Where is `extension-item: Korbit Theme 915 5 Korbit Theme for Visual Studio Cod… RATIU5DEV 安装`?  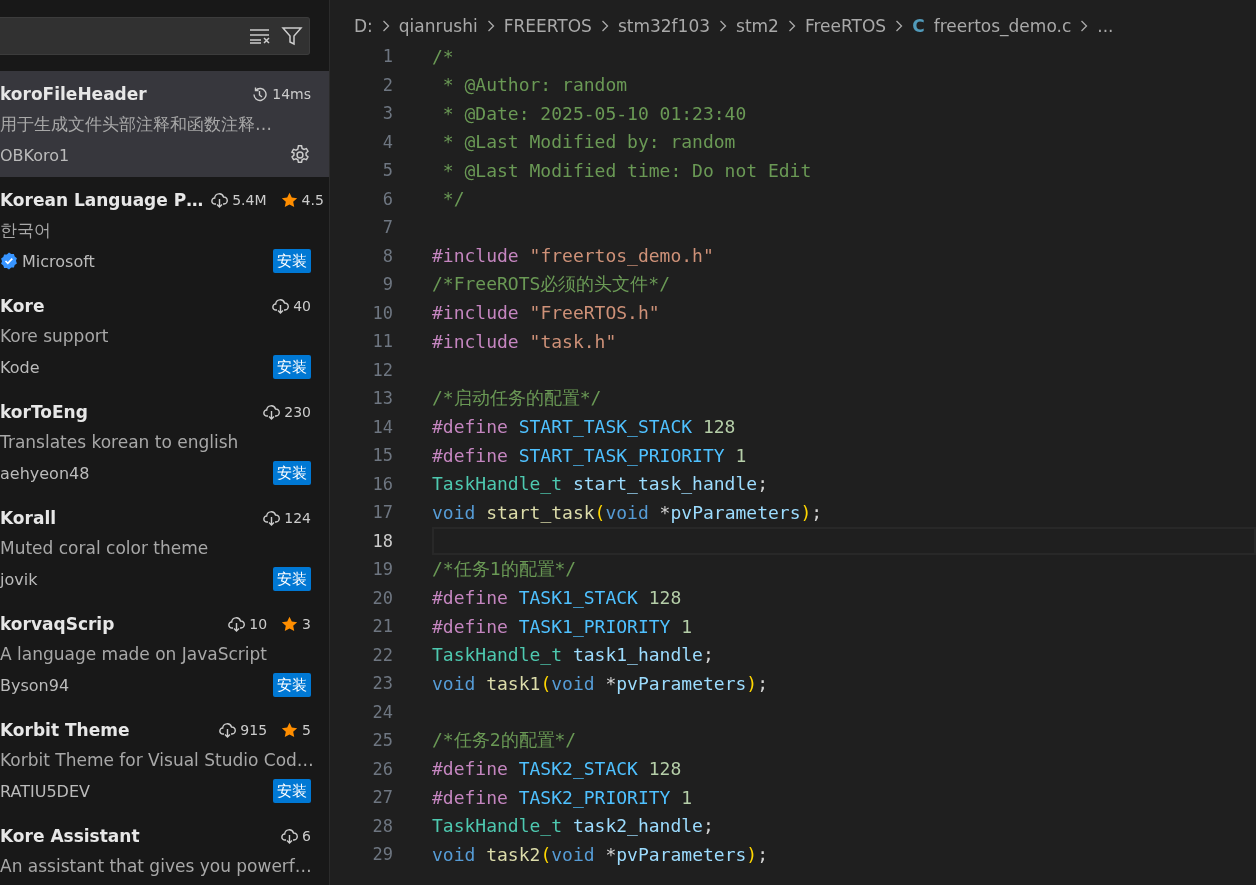 extension-item: Korbit Theme 915 5 Korbit Theme for Visual Studio Cod… RATIU5DEV 安装 is located at coordinates (164, 760).